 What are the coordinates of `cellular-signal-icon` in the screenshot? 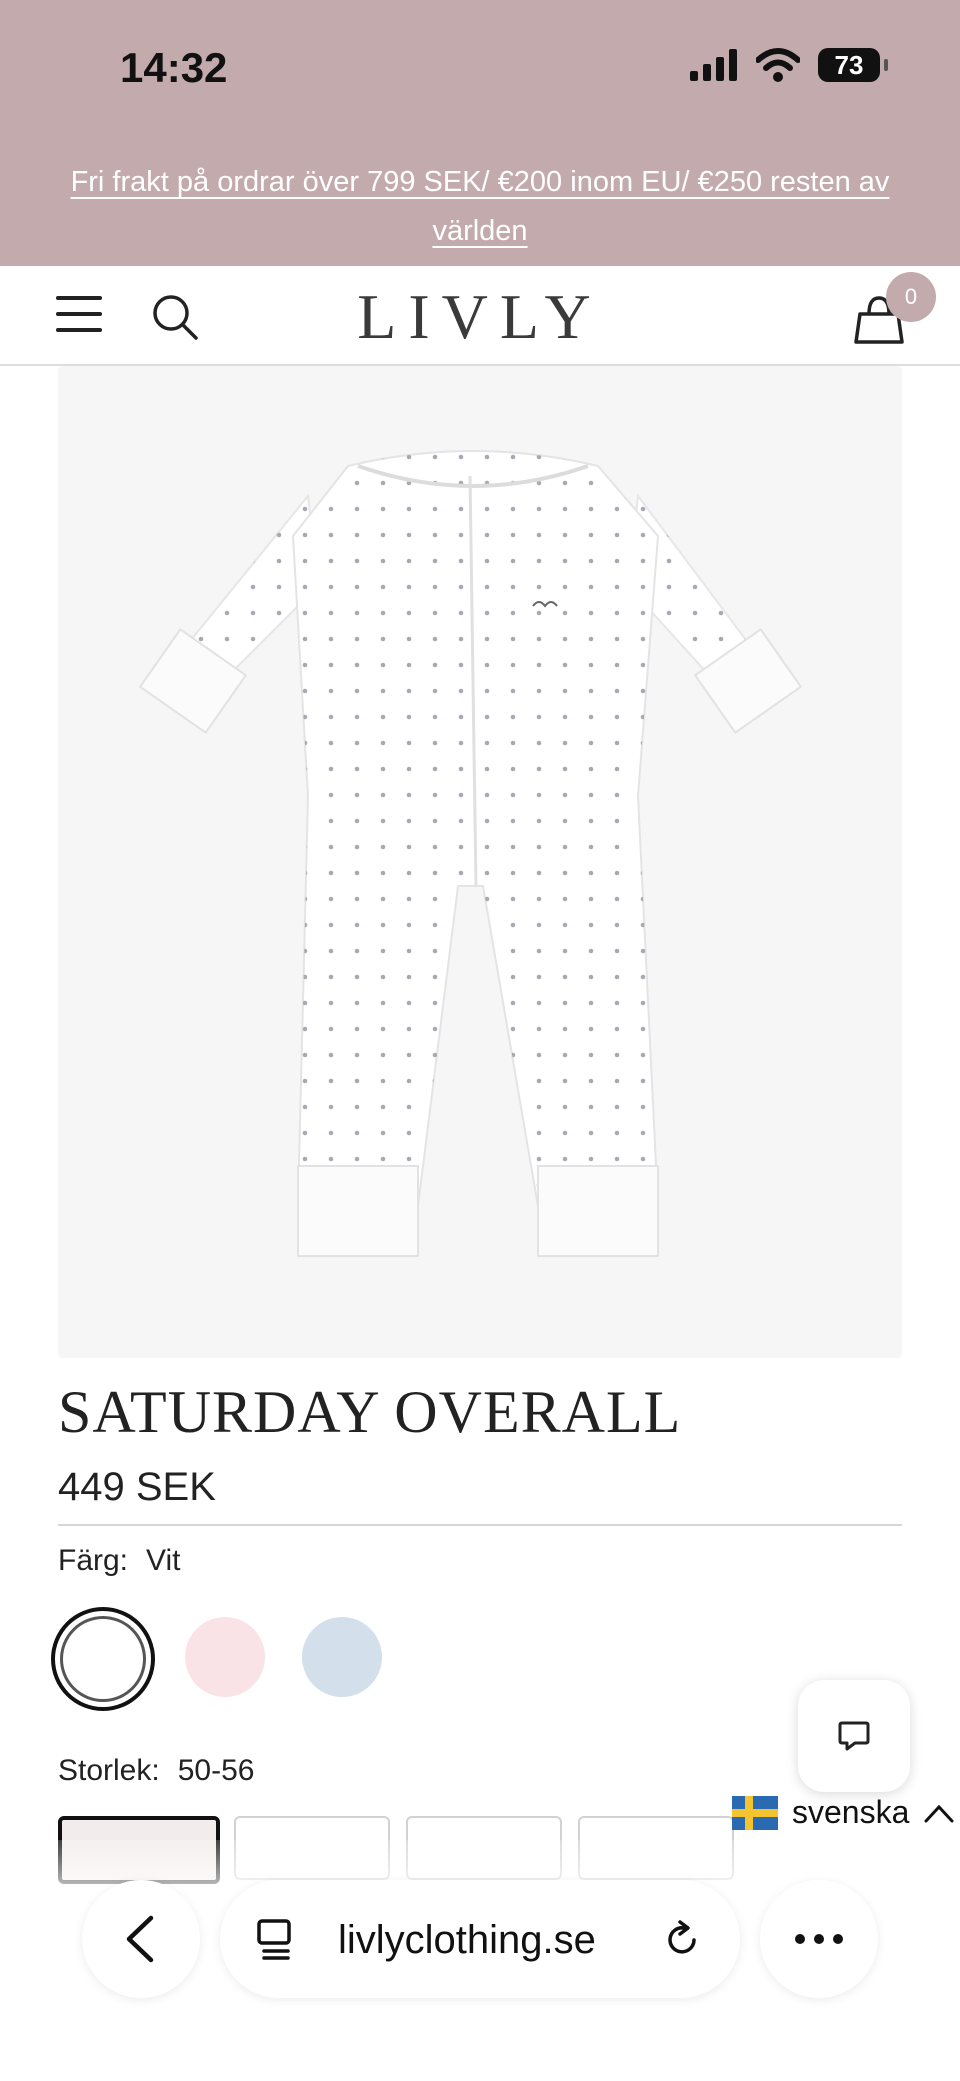 It's located at (713, 65).